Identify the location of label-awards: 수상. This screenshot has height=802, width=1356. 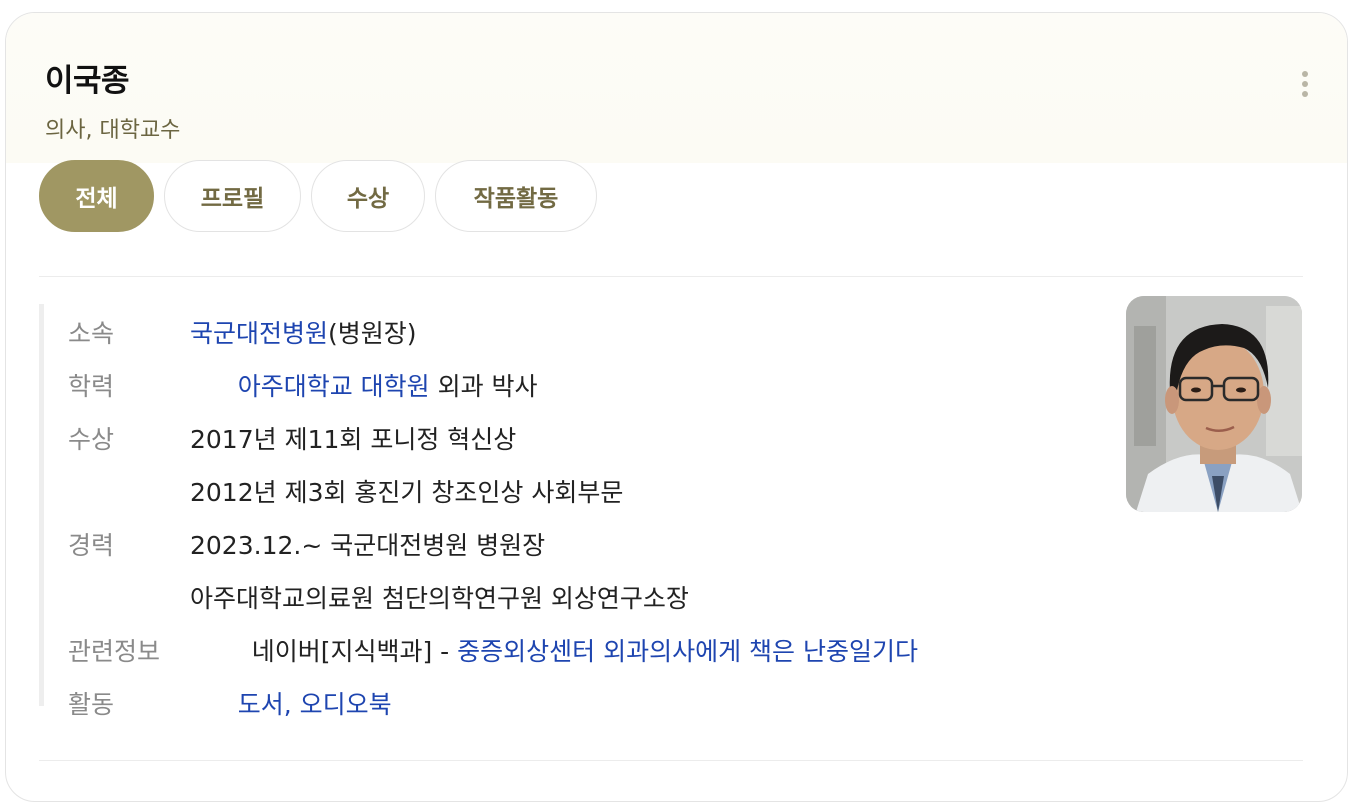
(91, 439).